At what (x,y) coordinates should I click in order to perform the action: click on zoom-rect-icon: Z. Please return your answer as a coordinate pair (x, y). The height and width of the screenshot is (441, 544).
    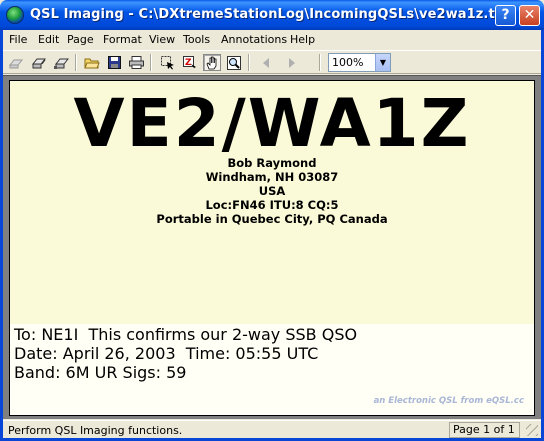
    Looking at the image, I should click on (190, 62).